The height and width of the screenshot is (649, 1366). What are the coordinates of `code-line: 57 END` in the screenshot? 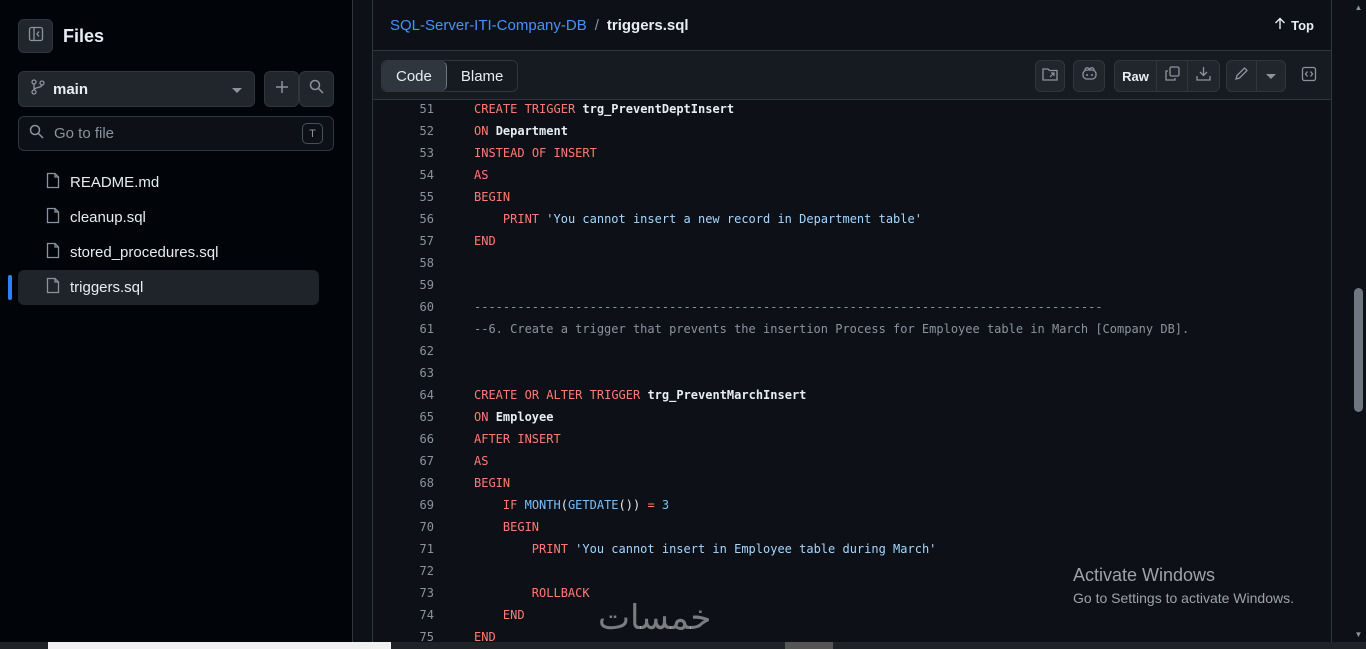 It's located at (852, 241).